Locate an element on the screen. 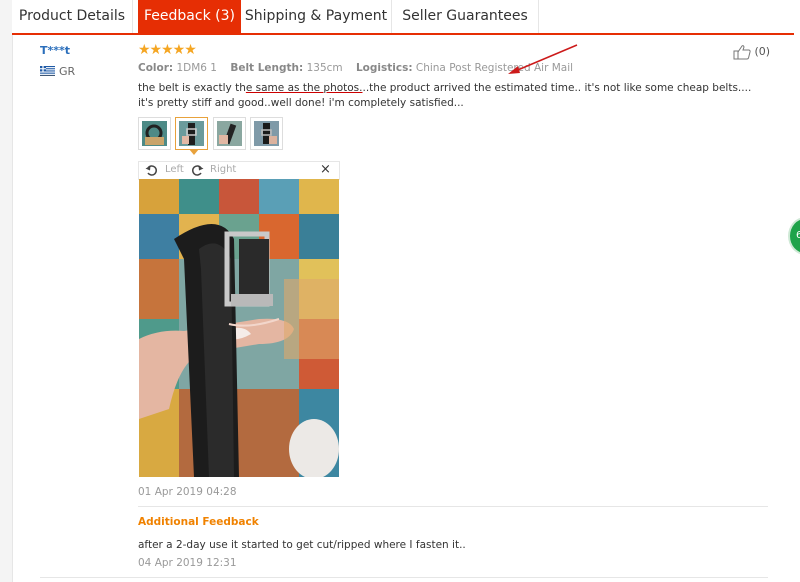  rotate-right-label: Right is located at coordinates (223, 169).